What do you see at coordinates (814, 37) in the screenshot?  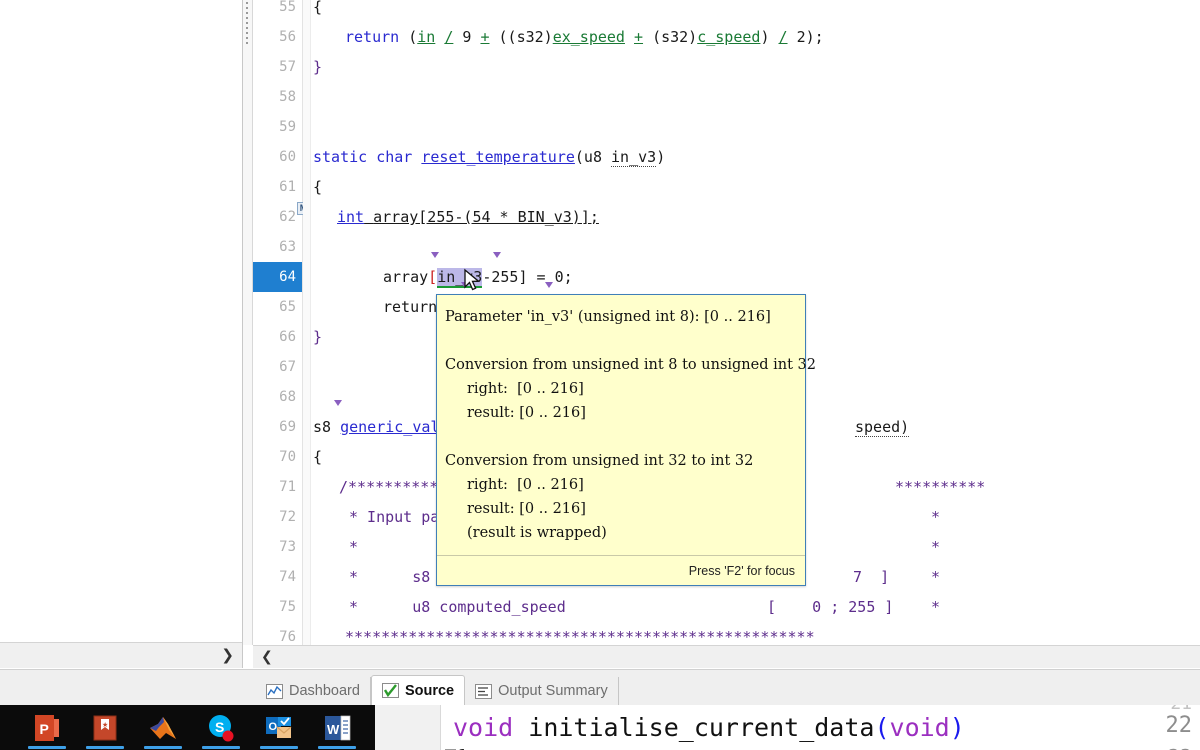 I see `line-end: );` at bounding box center [814, 37].